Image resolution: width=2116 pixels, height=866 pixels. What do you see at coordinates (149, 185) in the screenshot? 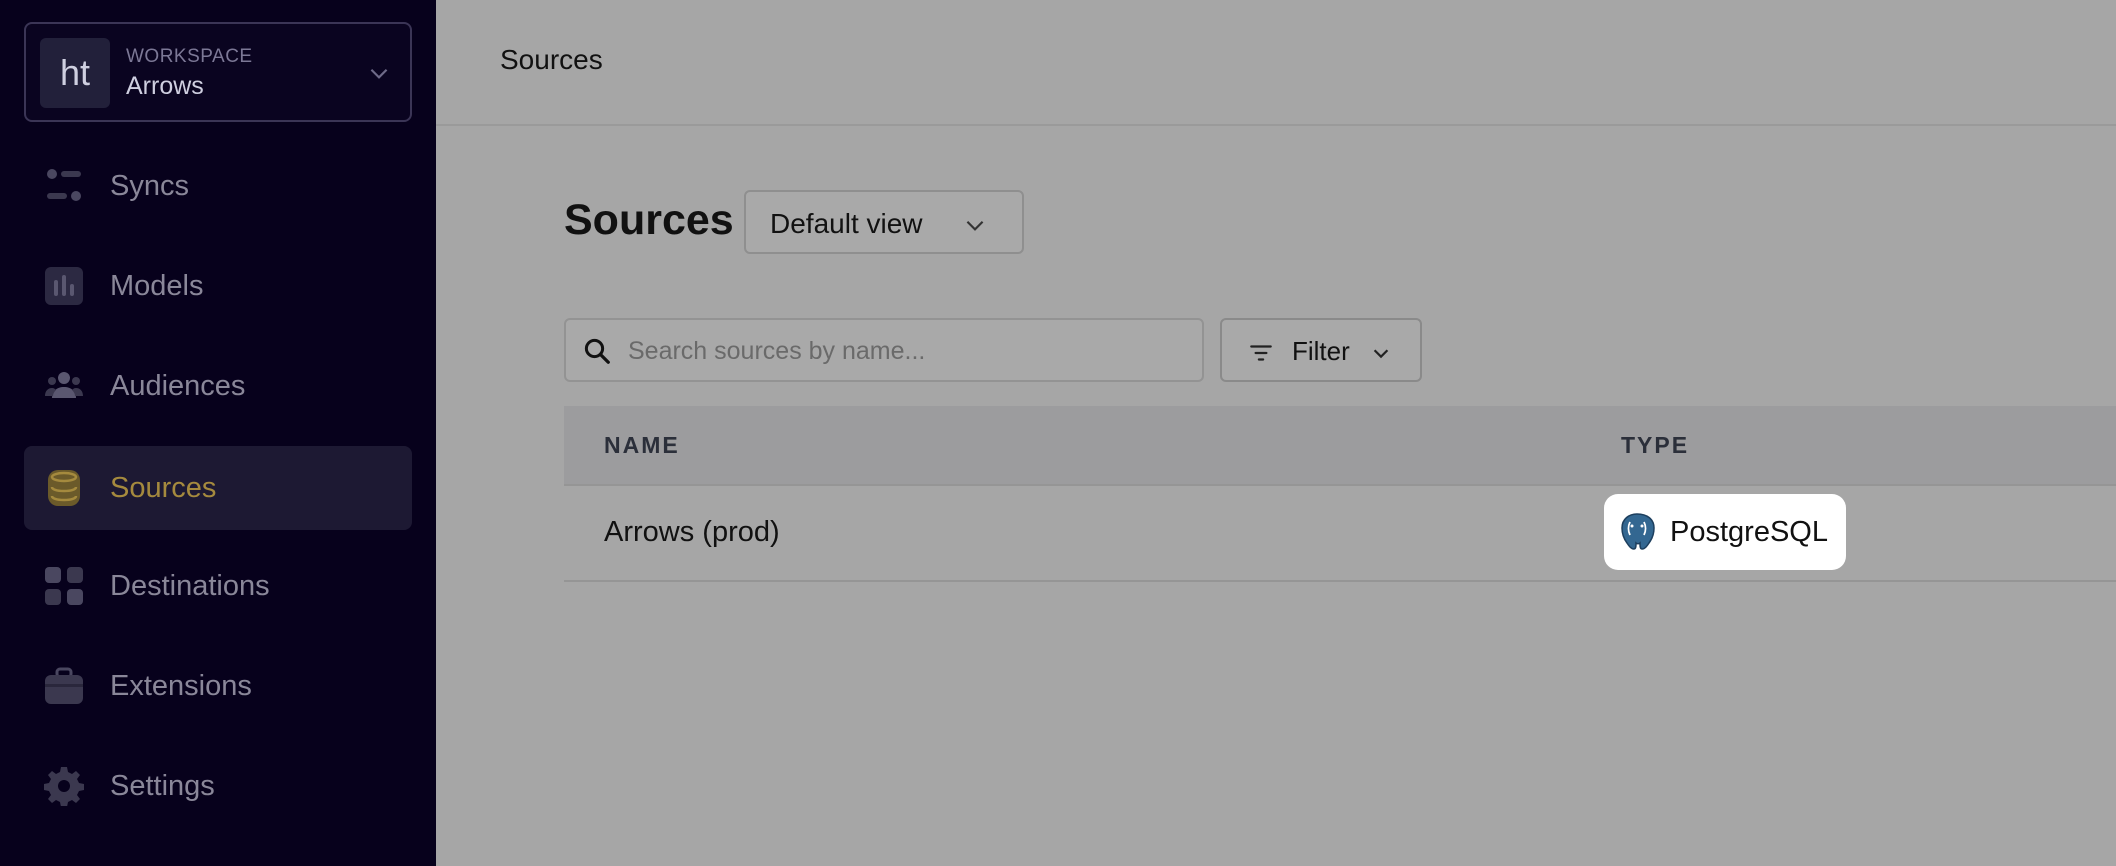
I see `sidebar-item-label: Syncs` at bounding box center [149, 185].